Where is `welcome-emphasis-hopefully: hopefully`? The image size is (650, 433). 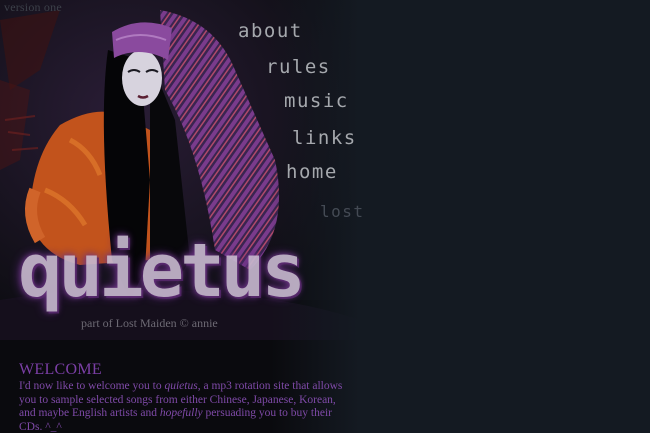 welcome-emphasis-hopefully: hopefully is located at coordinates (181, 413).